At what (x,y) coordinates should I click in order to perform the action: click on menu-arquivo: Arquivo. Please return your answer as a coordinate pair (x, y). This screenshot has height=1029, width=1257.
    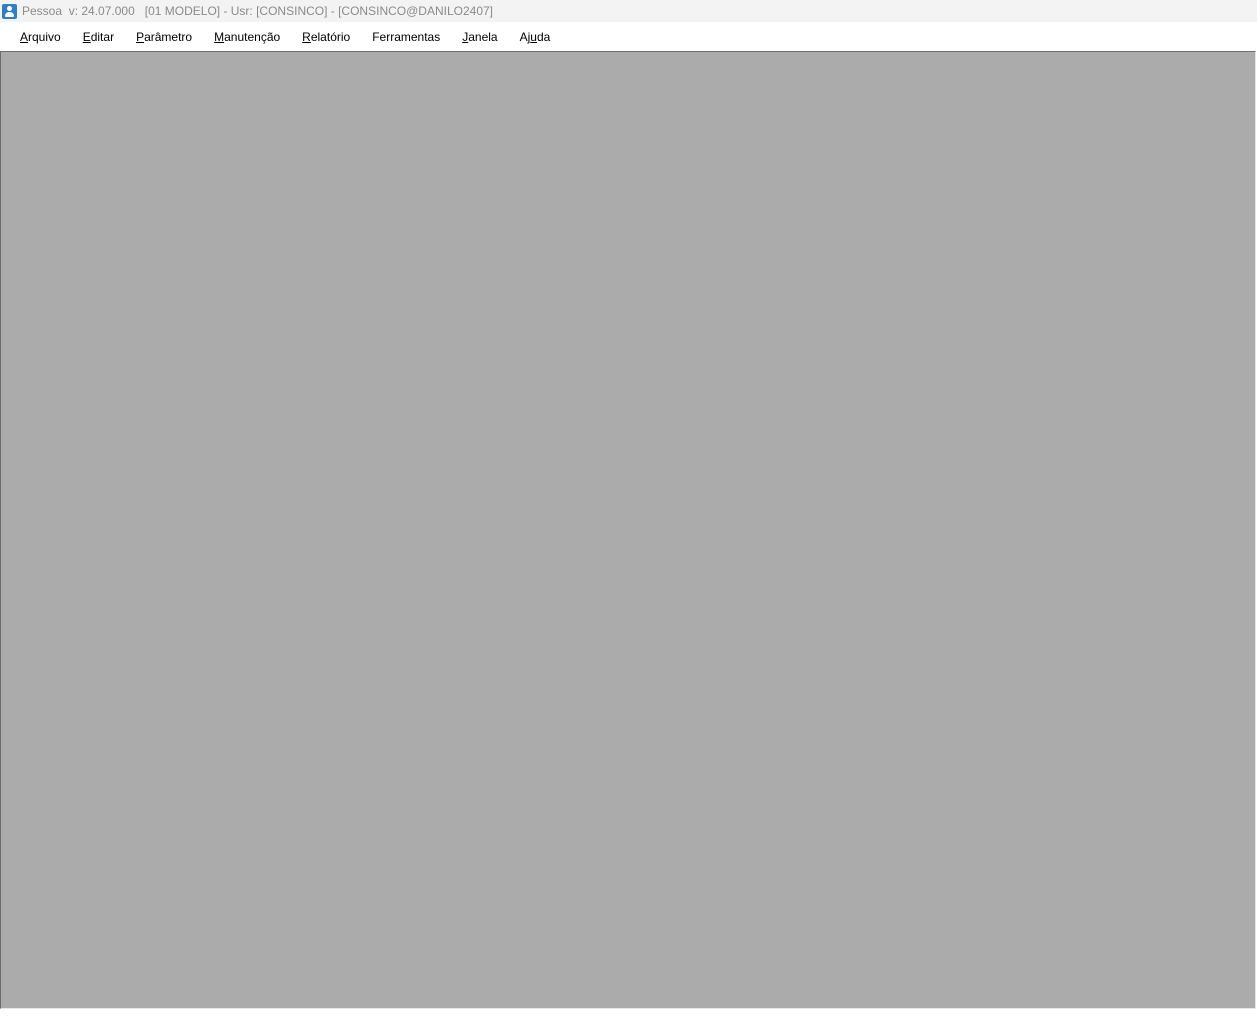
    Looking at the image, I should click on (40, 37).